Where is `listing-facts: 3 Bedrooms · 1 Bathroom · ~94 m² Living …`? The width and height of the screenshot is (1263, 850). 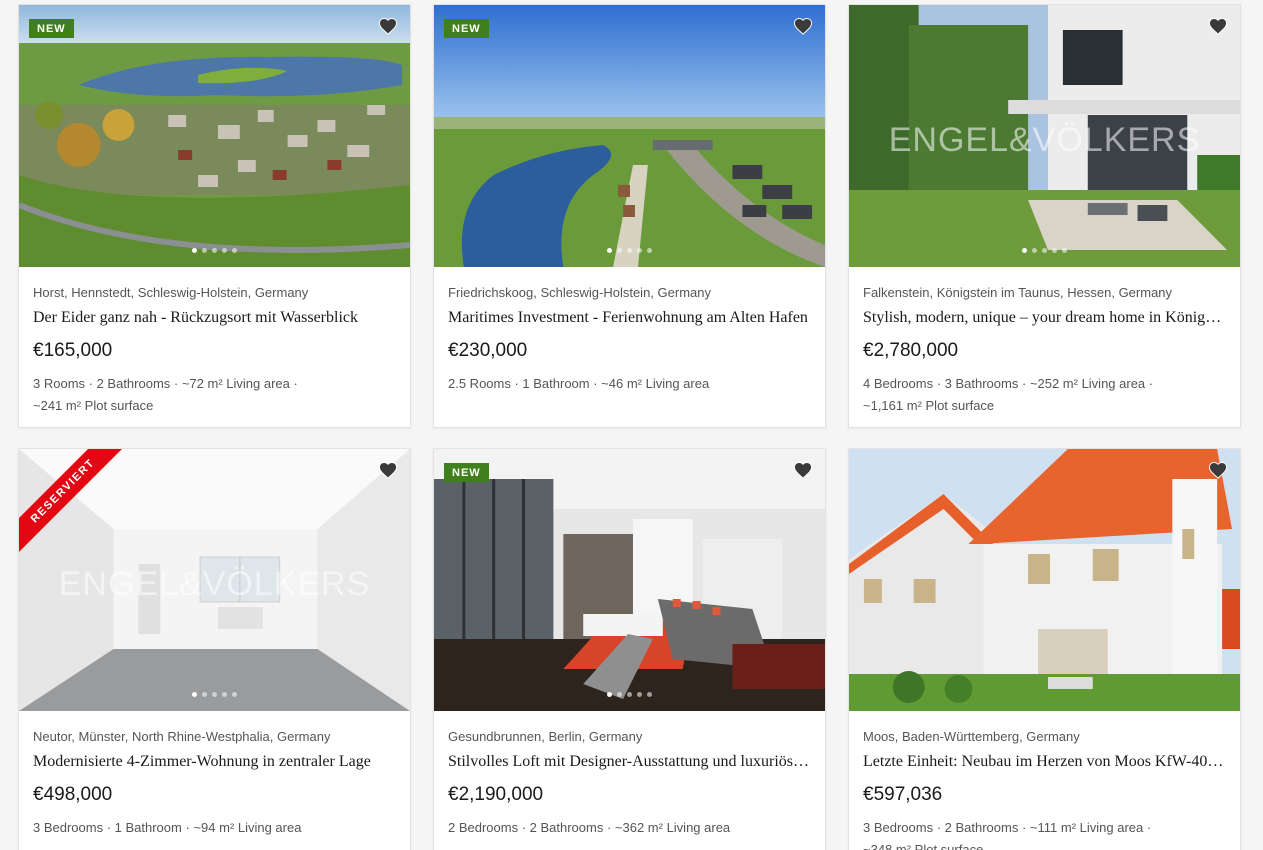 listing-facts: 3 Bedrooms · 1 Bathroom · ~94 m² Living … is located at coordinates (214, 833).